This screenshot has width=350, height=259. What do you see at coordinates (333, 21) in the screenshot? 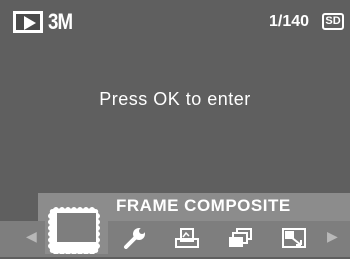
I see `sd-card-icon: SD` at bounding box center [333, 21].